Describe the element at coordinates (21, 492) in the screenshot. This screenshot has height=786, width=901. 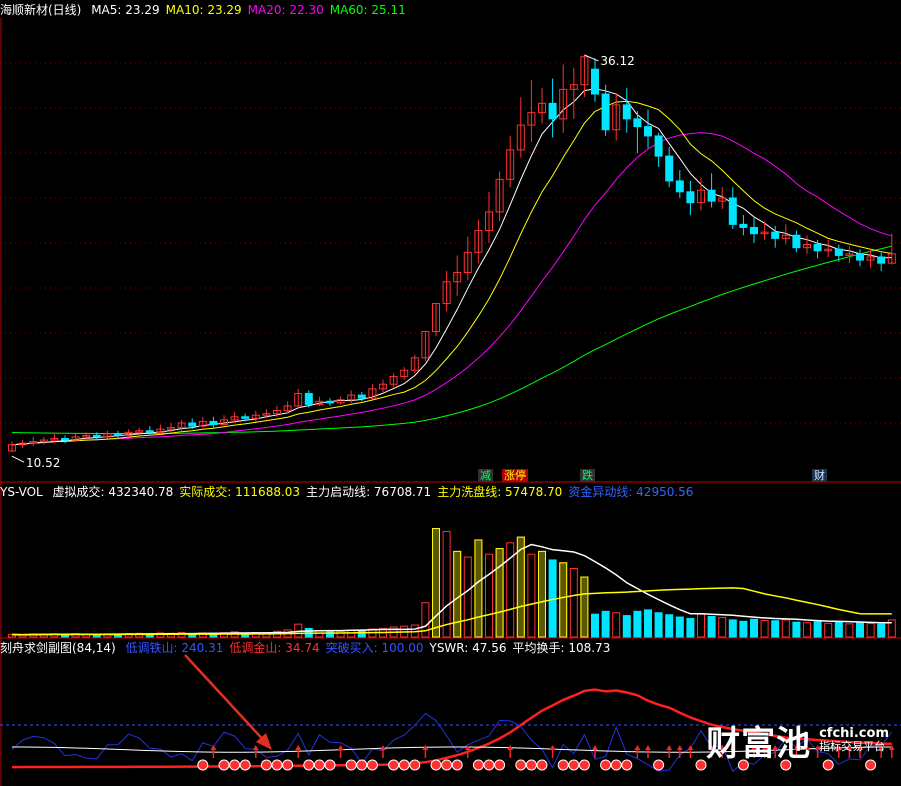
I see `volume-title: YS-VOL` at that location.